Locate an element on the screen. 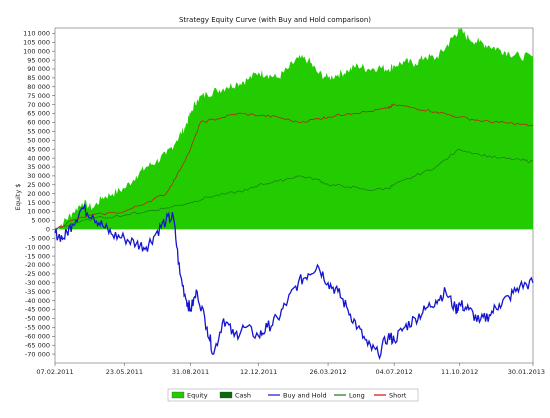 The width and height of the screenshot is (550, 418). legend-swatch-cash is located at coordinates (226, 395).